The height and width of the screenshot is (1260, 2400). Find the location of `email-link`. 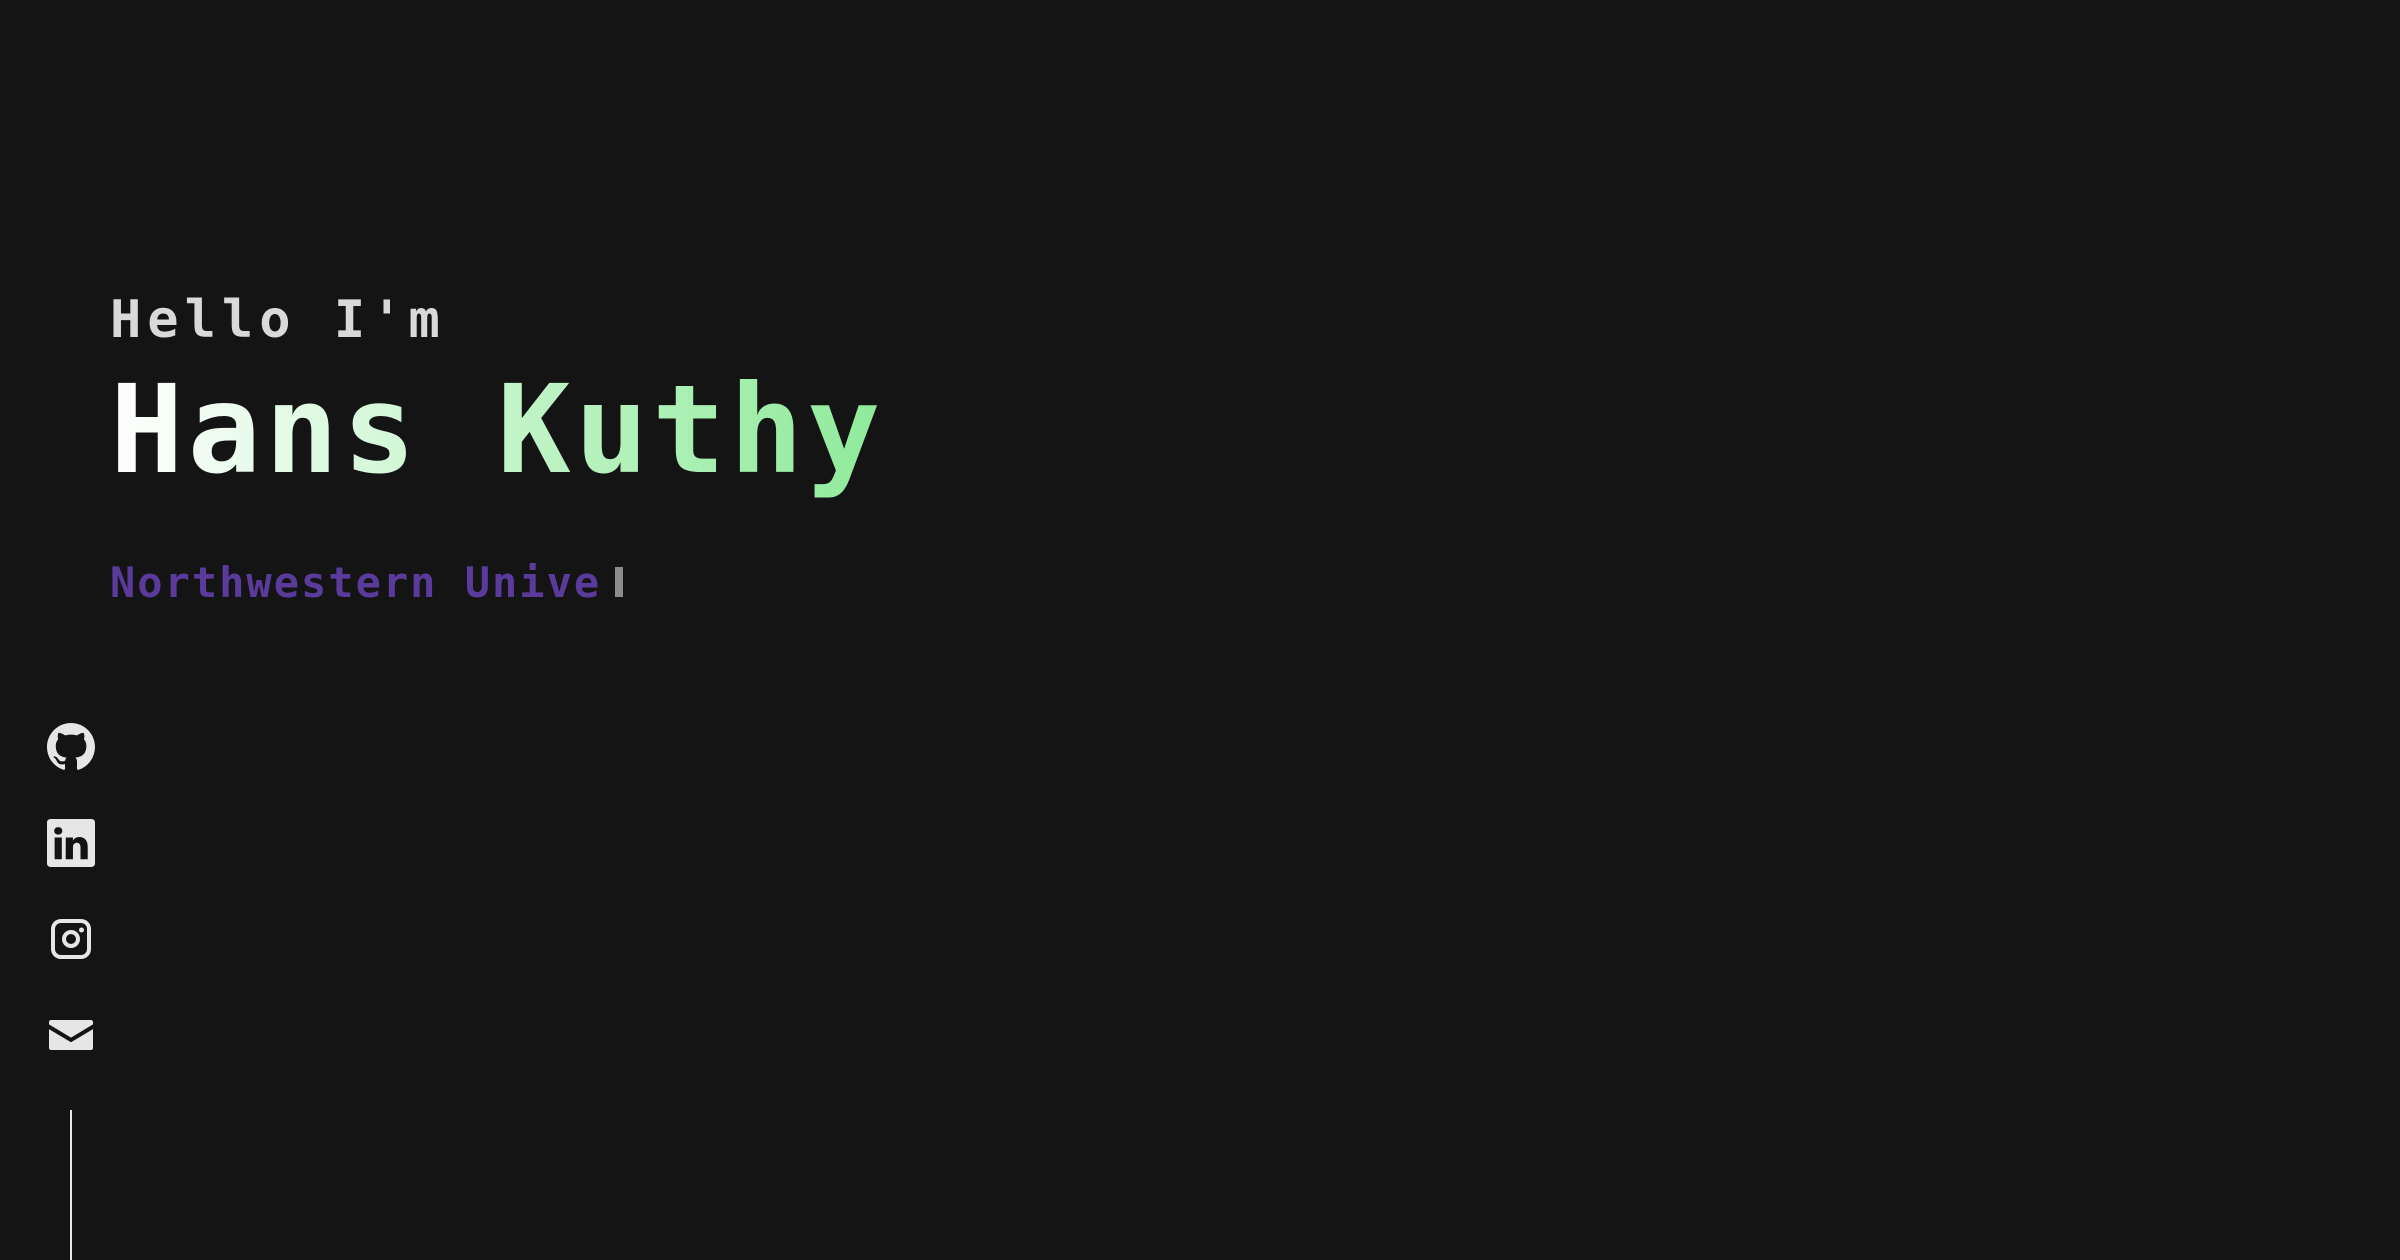

email-link is located at coordinates (71, 1035).